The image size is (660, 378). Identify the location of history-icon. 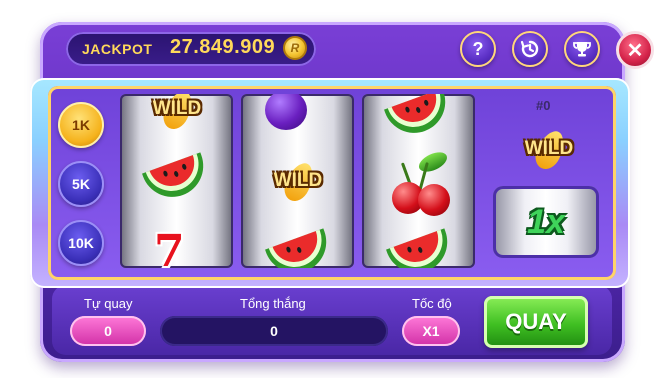
(529, 49).